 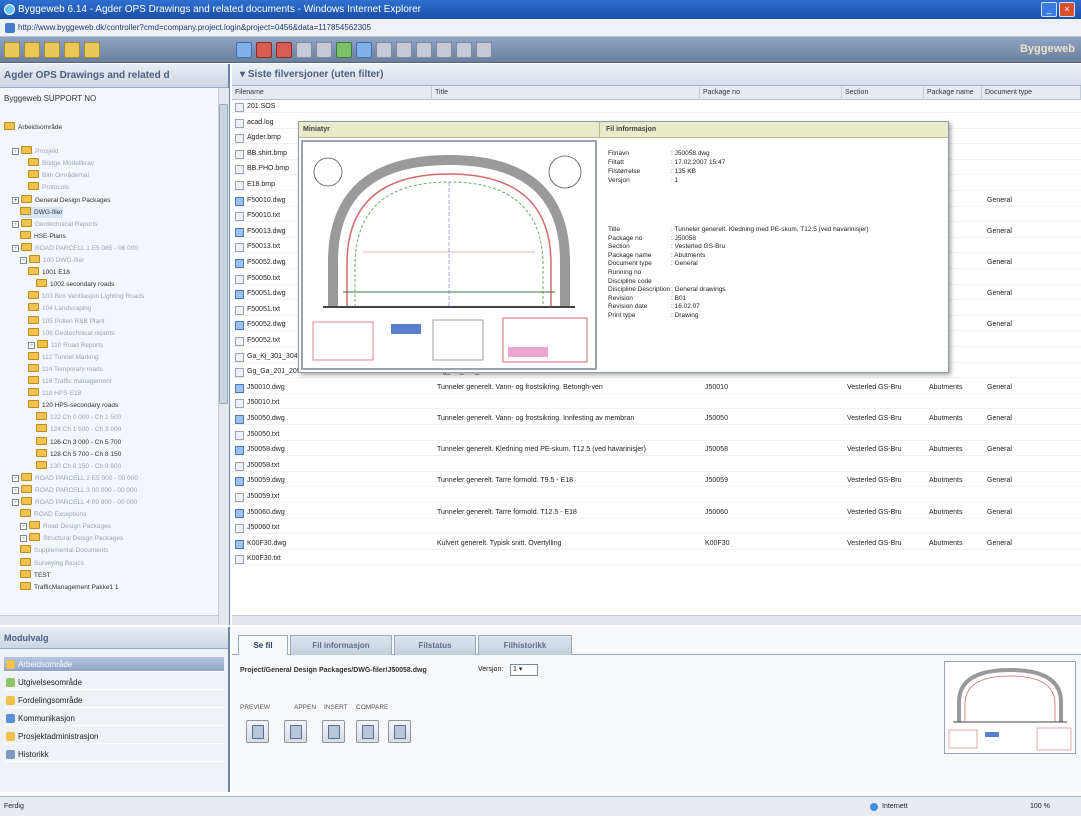 What do you see at coordinates (333, 731) in the screenshot?
I see `insert-button` at bounding box center [333, 731].